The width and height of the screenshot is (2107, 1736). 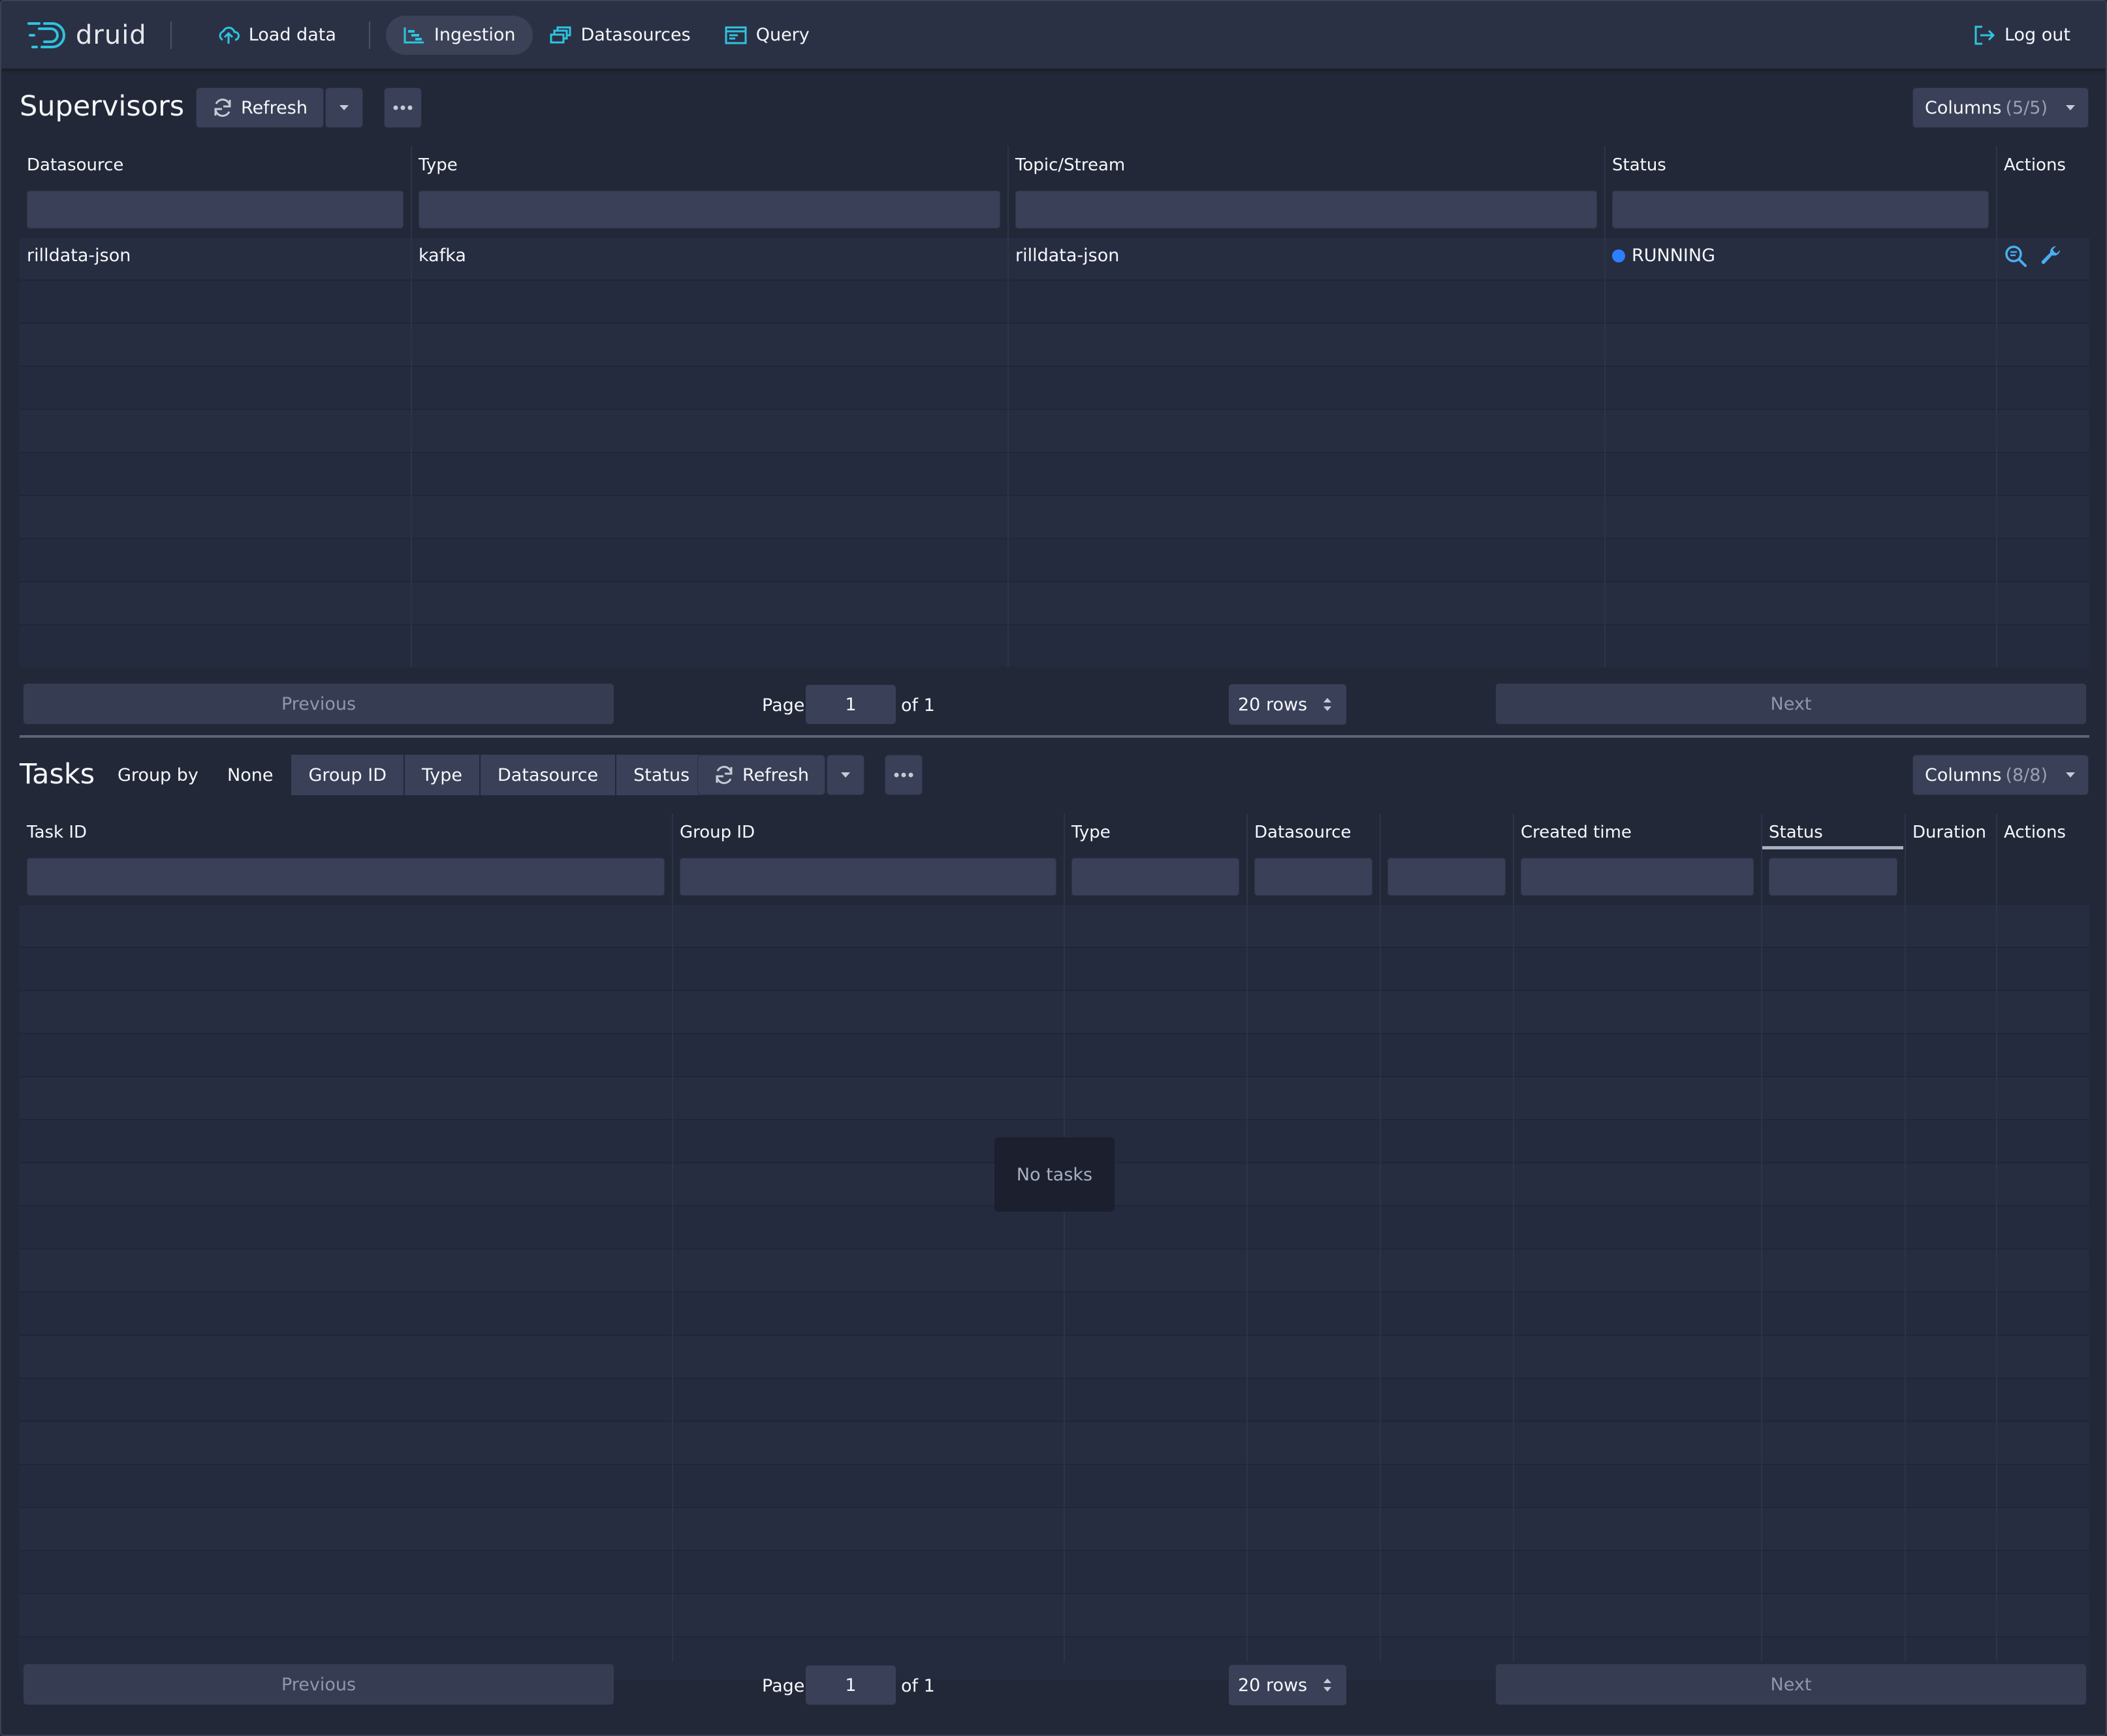 I want to click on supervisors-previous-button: Previous, so click(x=319, y=704).